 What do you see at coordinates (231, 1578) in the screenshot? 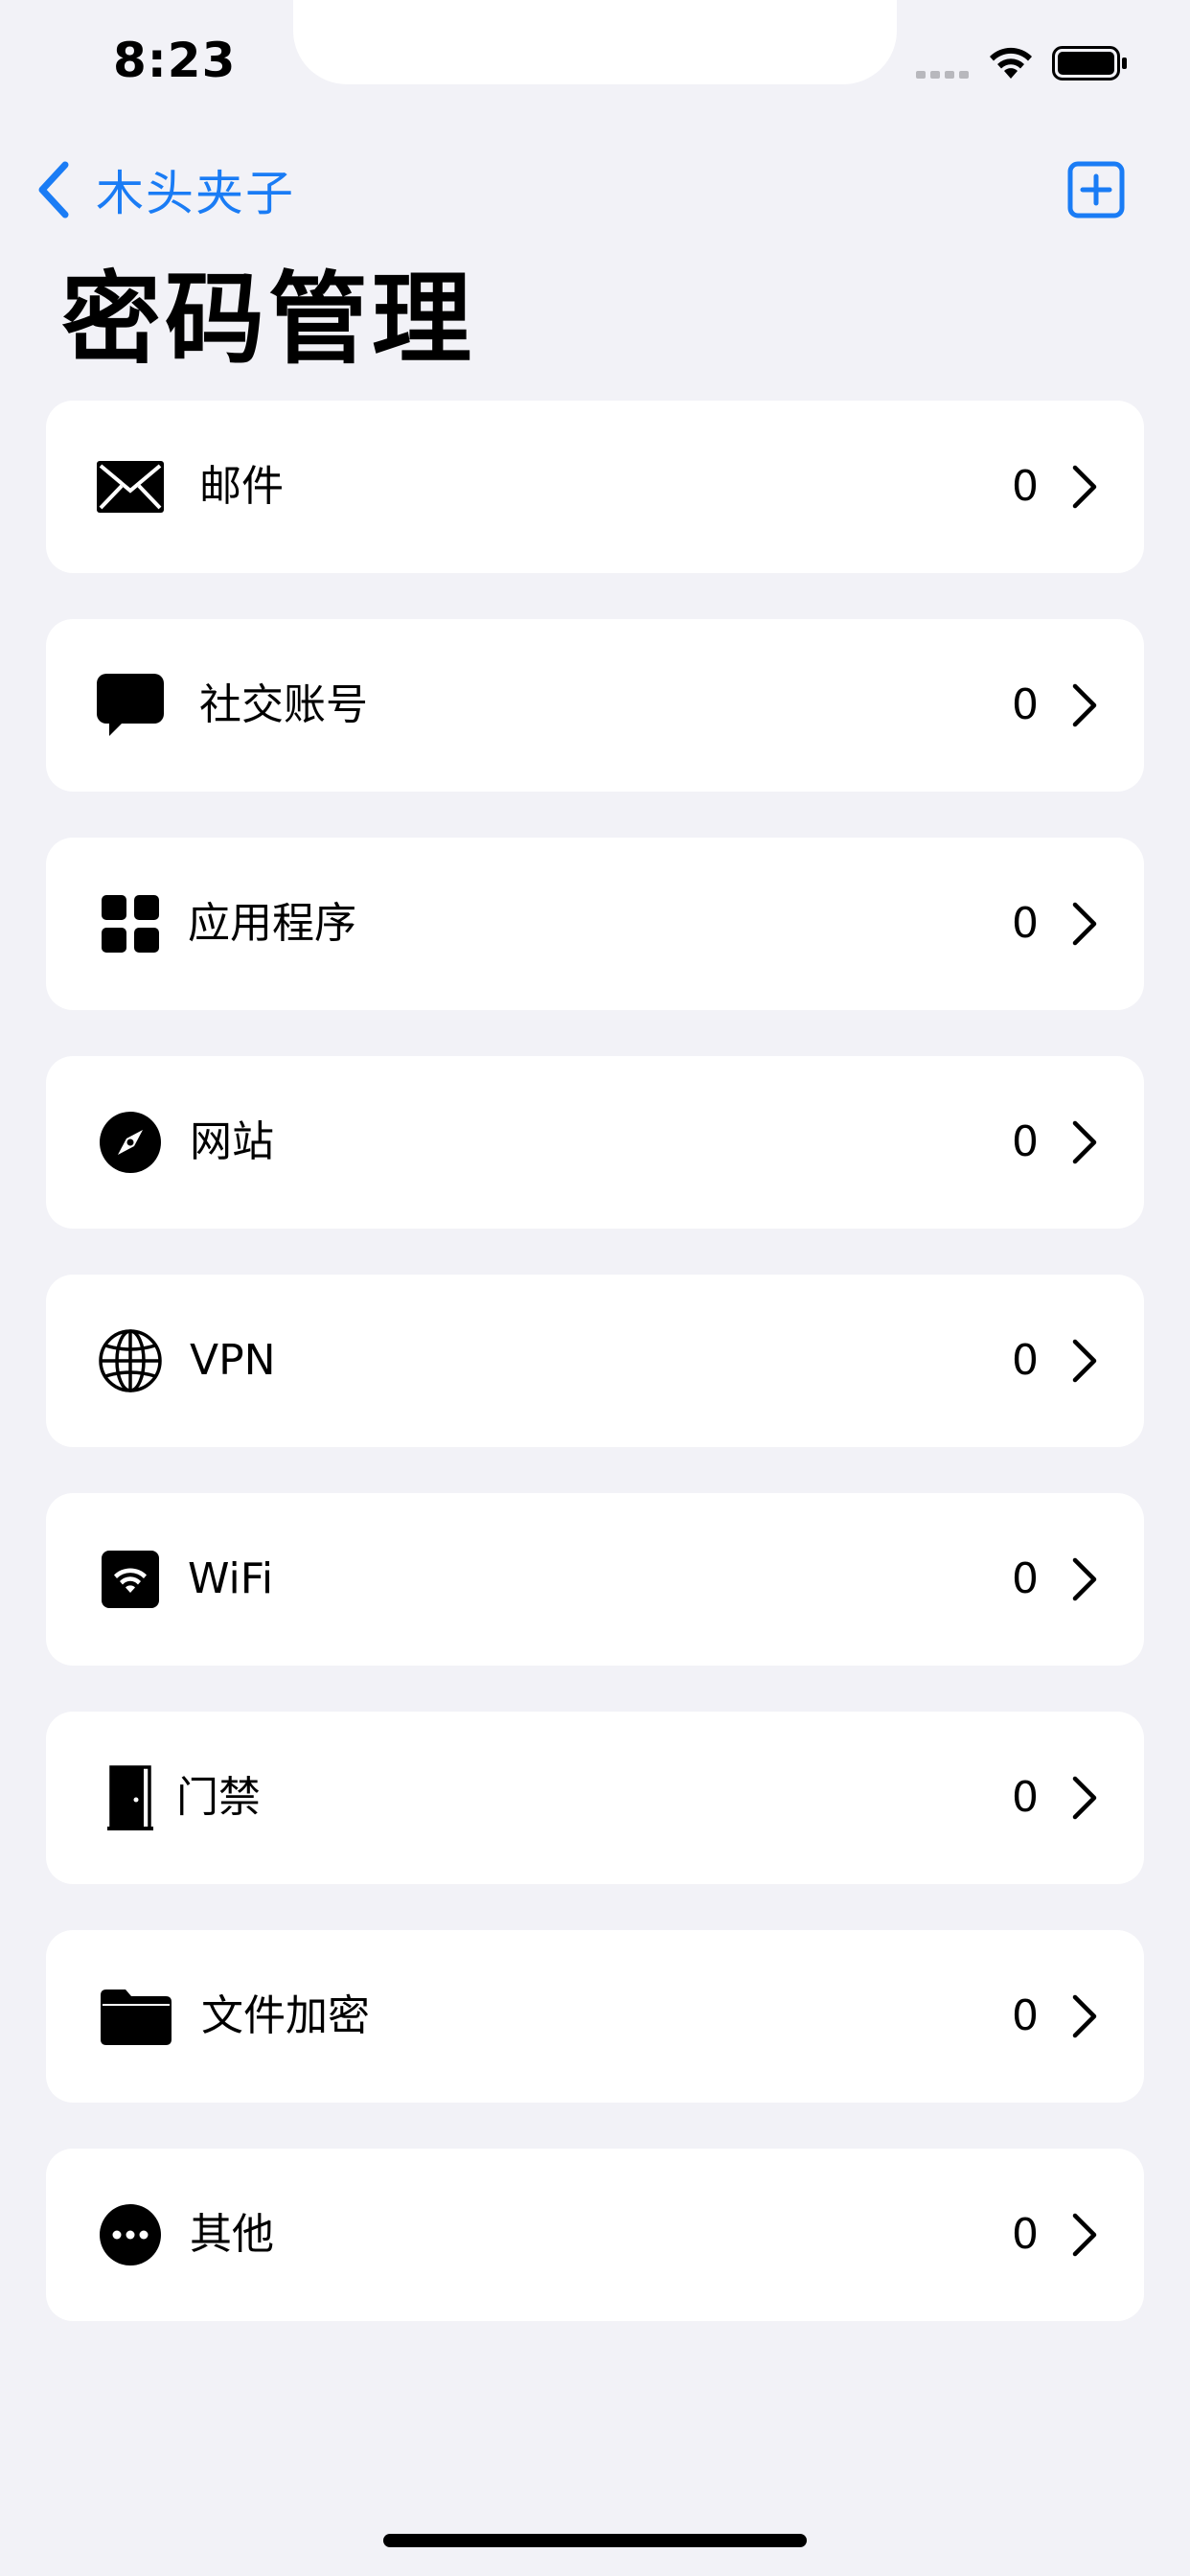
I see `category-label: WiFi` at bounding box center [231, 1578].